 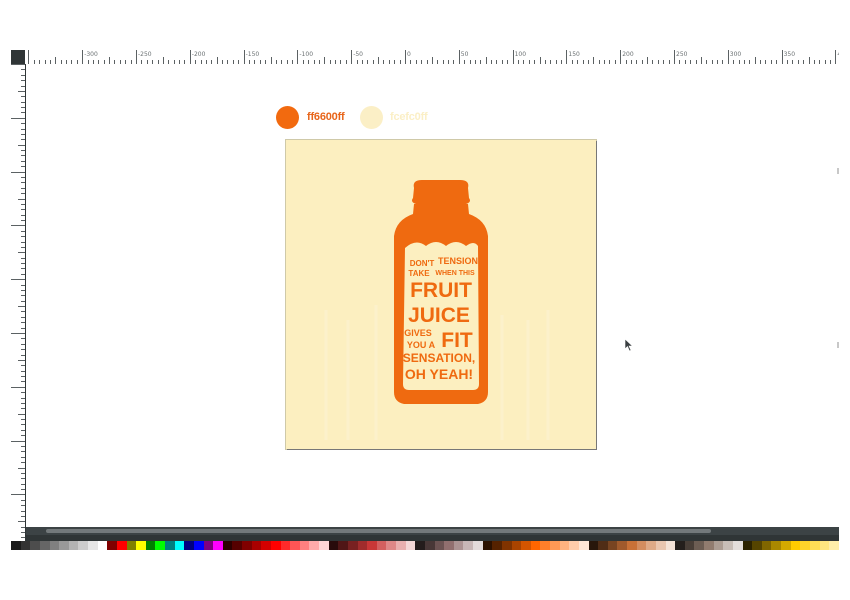 I want to click on text-gives: GIVES, so click(x=418, y=333).